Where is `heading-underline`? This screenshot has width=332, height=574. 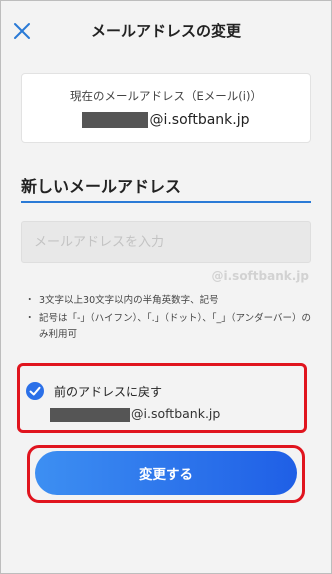
heading-underline is located at coordinates (166, 202).